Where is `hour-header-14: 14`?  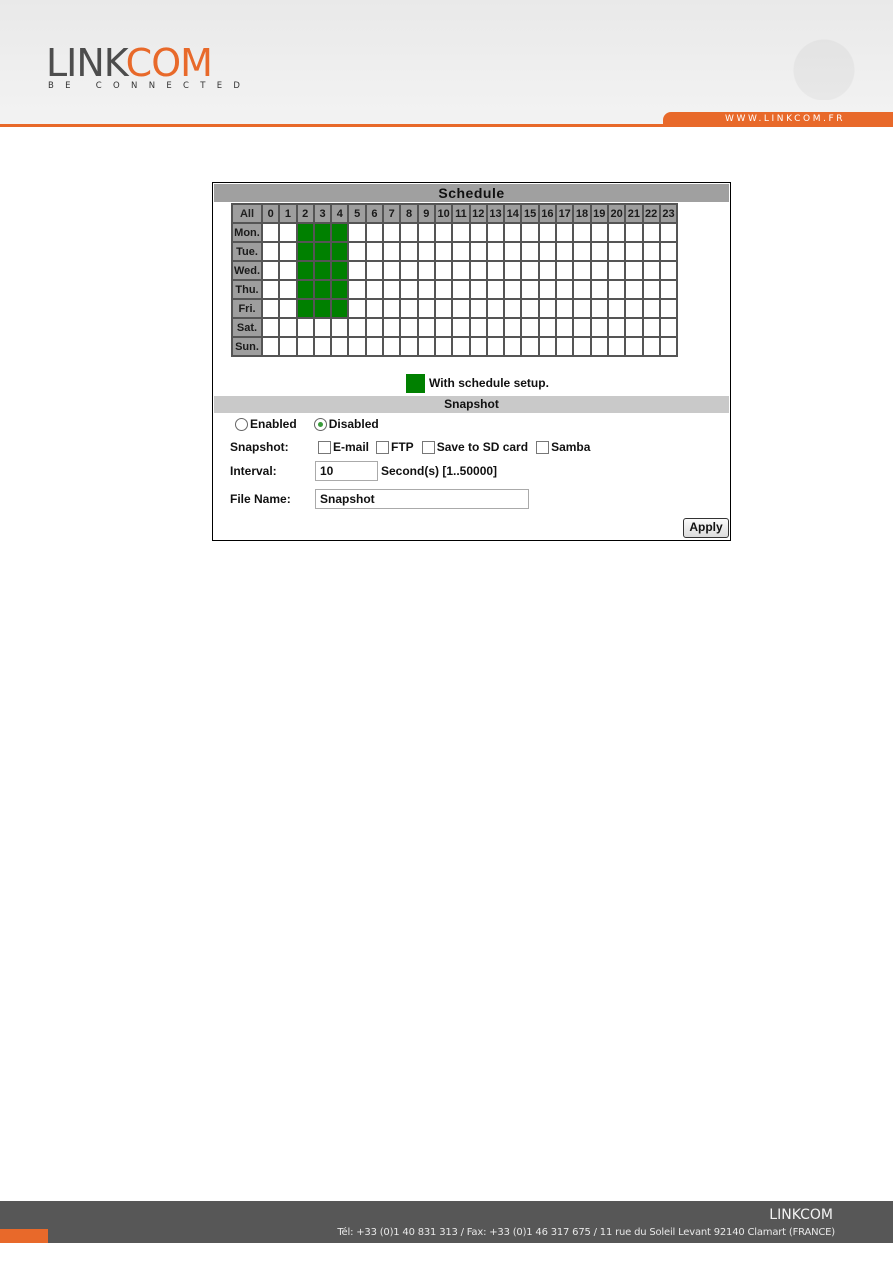 hour-header-14: 14 is located at coordinates (513, 213).